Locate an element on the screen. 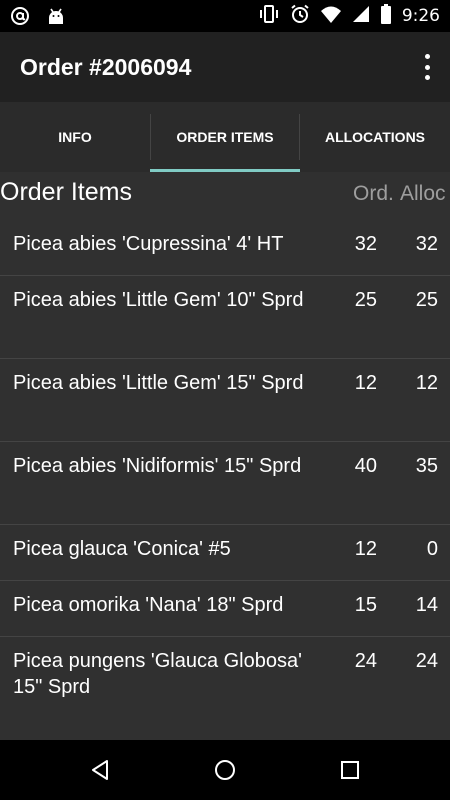 The image size is (450, 800). page-title: Order #2006094 is located at coordinates (106, 67).